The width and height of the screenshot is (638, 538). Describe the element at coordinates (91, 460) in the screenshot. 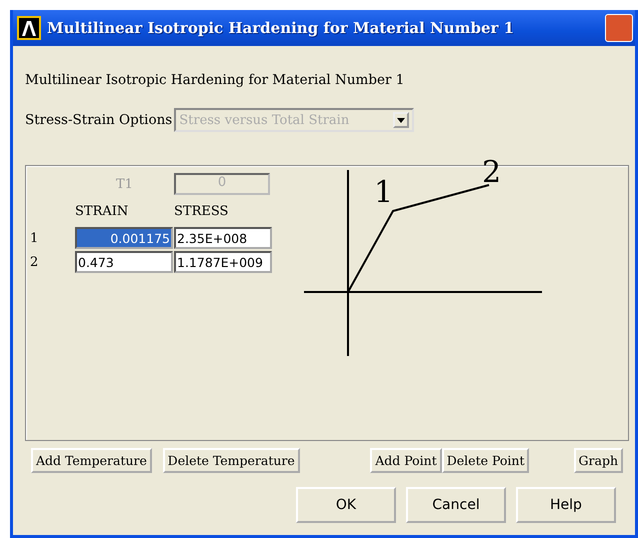

I see `table-action-button: Add Temperature` at that location.